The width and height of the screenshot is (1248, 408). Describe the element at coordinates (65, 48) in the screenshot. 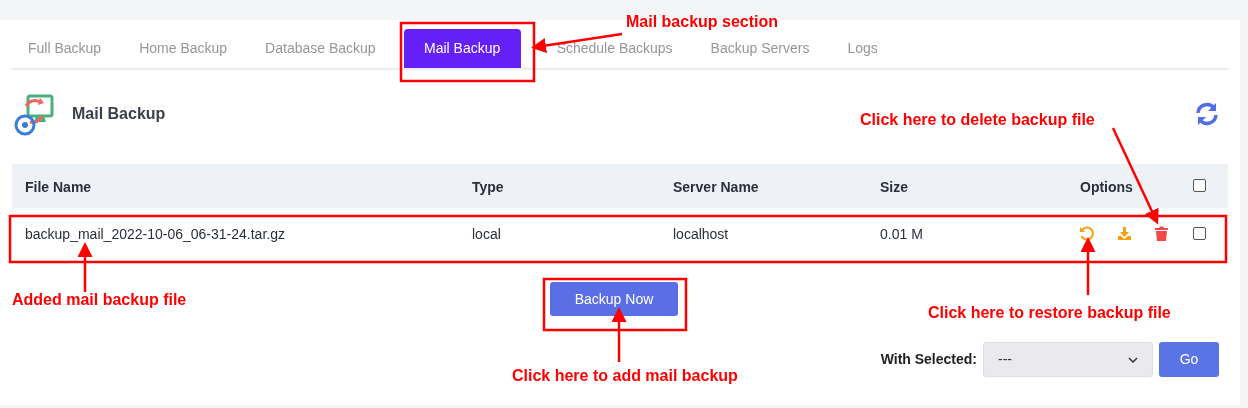

I see `tab: Full Backup` at that location.